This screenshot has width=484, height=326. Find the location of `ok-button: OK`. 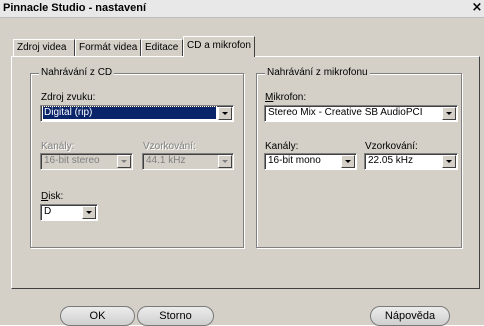

ok-button: OK is located at coordinates (97, 316).